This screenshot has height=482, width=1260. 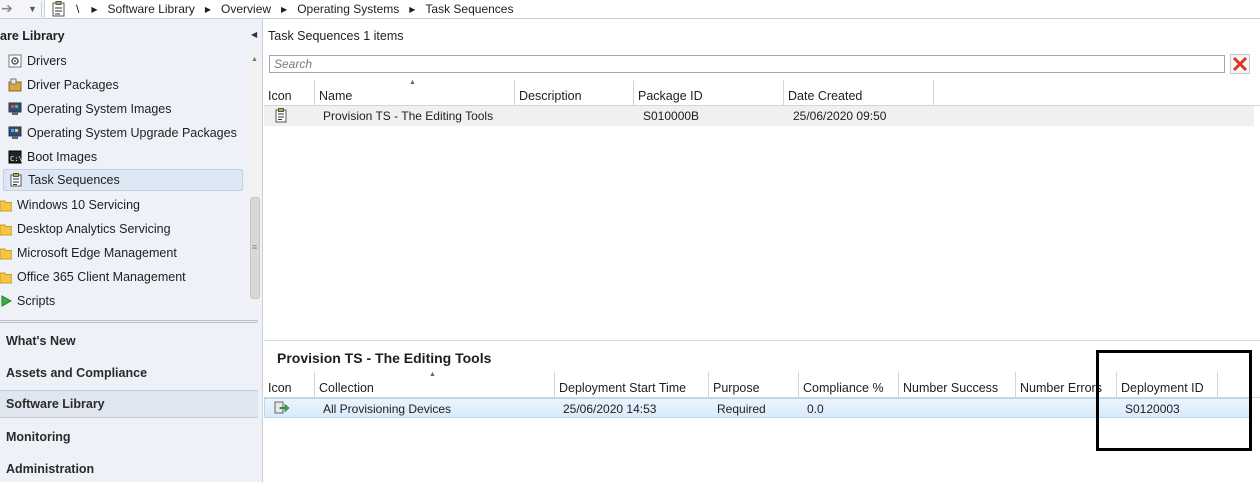 What do you see at coordinates (129, 468) in the screenshot?
I see `workspace-administration: Administration` at bounding box center [129, 468].